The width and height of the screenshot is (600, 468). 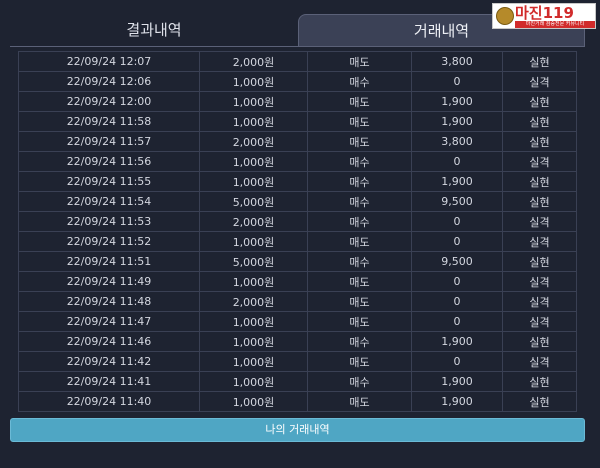 I want to click on table-row: 22/09/24 11:55 1,000원 매수 1,900 실현, so click(x=297, y=181).